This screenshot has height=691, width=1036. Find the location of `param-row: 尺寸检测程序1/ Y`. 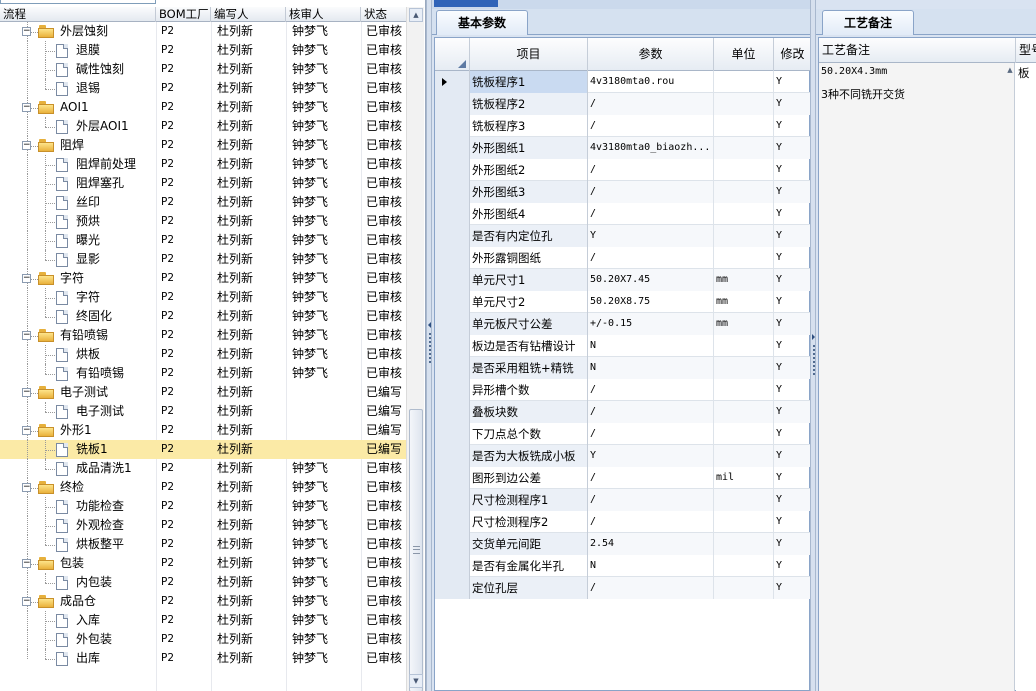

param-row: 尺寸检测程序1/ Y is located at coordinates (622, 500).